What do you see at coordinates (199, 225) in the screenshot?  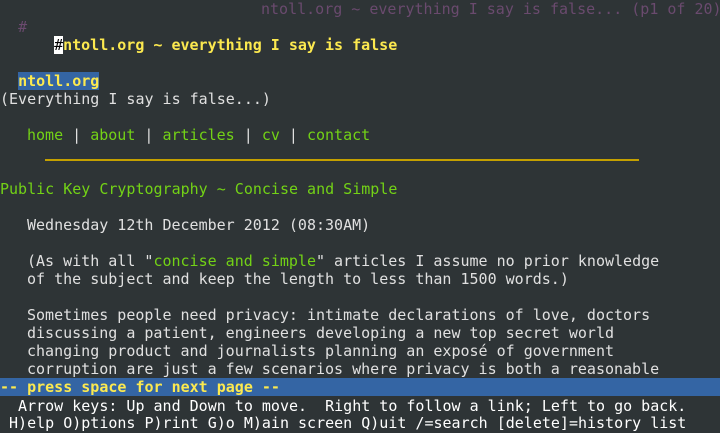 I see `article-date: Wednesday 12th December 2012 (08:30AM)` at bounding box center [199, 225].